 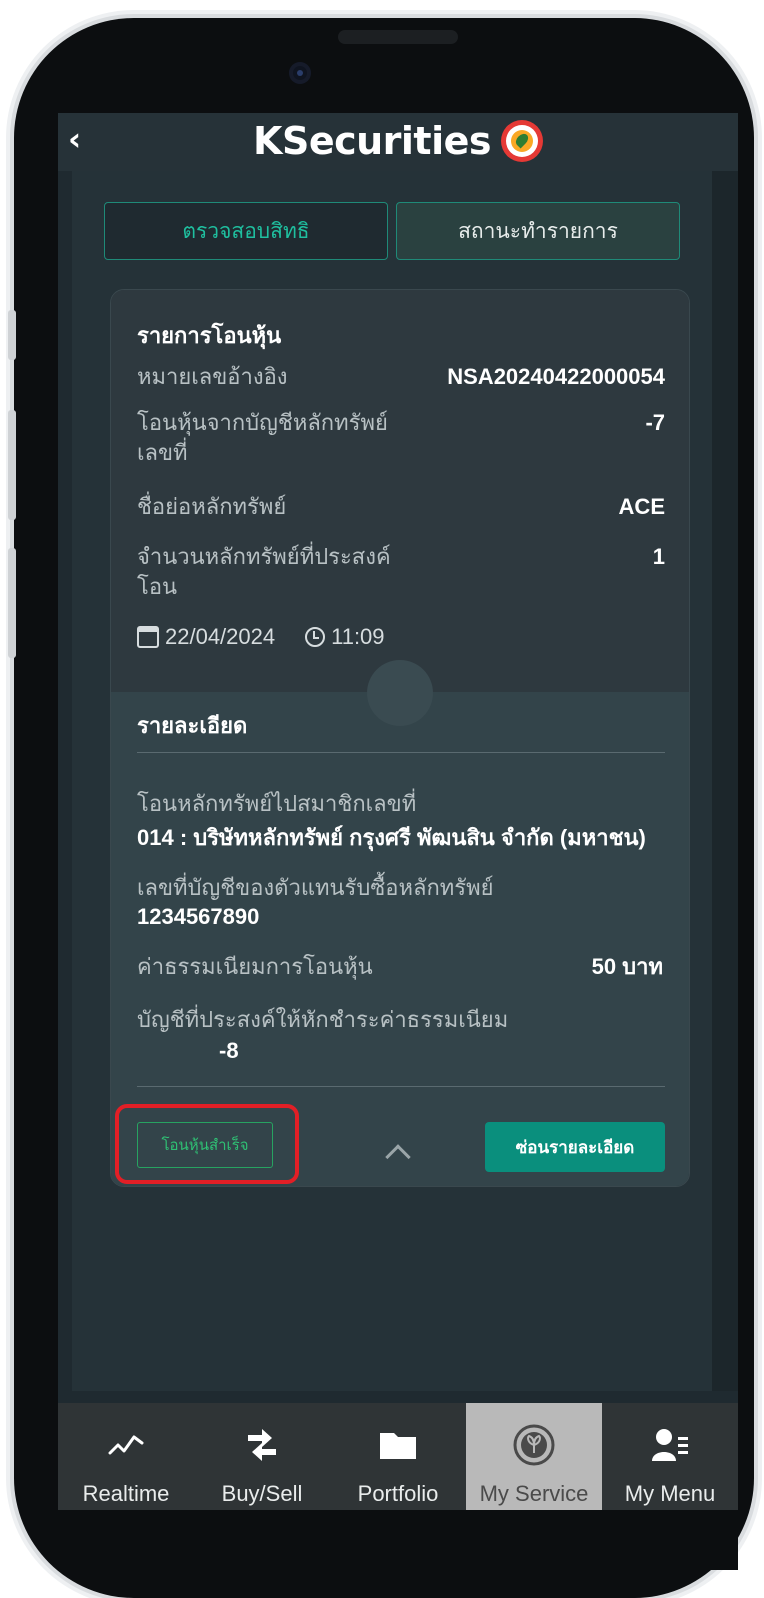 I want to click on quantity-row: จำนวนหลักทรัพย์ที่ประสงค์ โอน 1, so click(x=401, y=572).